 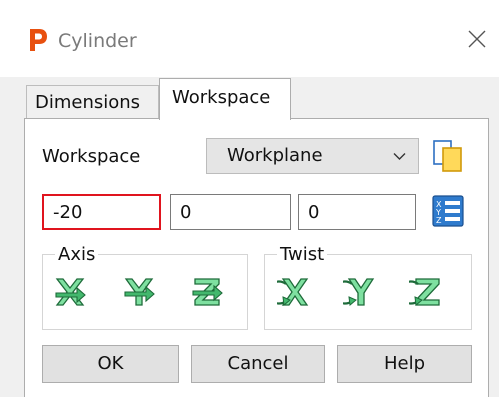 What do you see at coordinates (97, 41) in the screenshot?
I see `window-title: Cylinder` at bounding box center [97, 41].